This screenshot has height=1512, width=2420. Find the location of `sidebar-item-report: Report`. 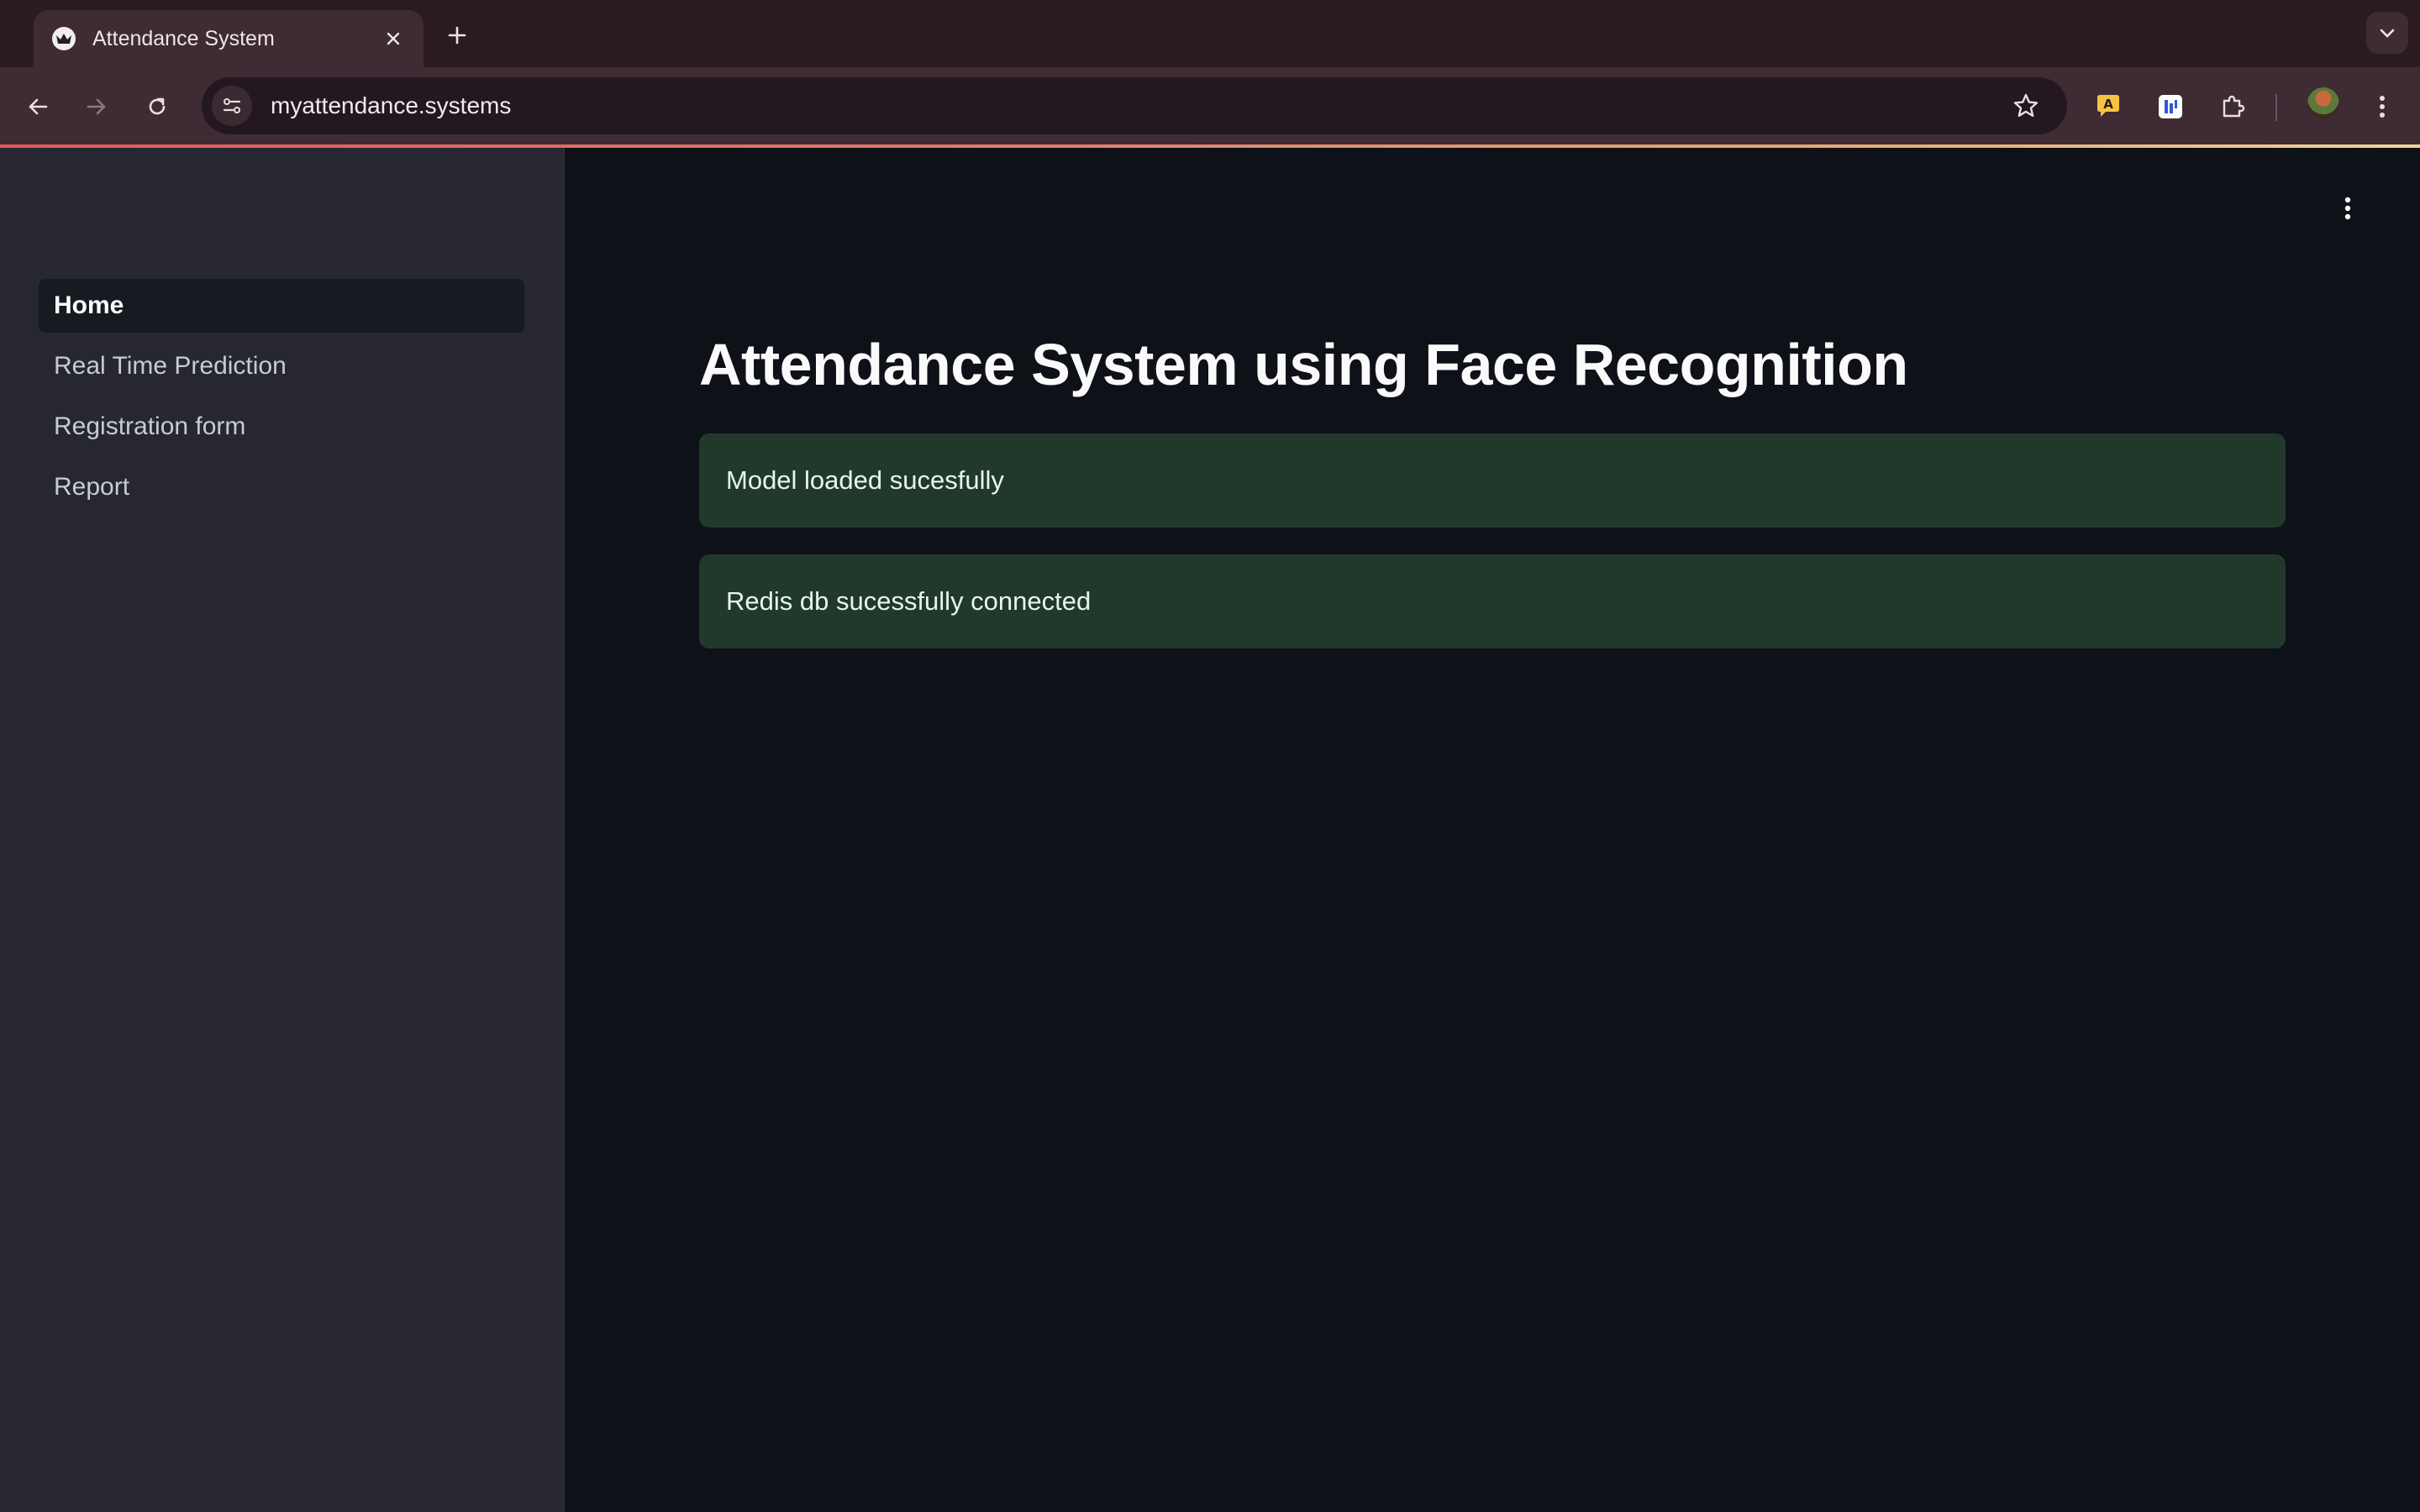

sidebar-item-report: Report is located at coordinates (281, 487).